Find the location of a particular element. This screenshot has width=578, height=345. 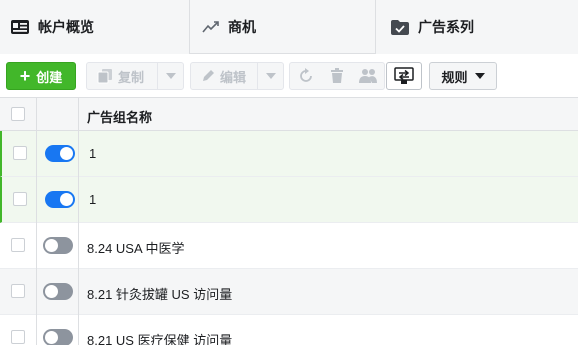

refresh-button is located at coordinates (305, 76).